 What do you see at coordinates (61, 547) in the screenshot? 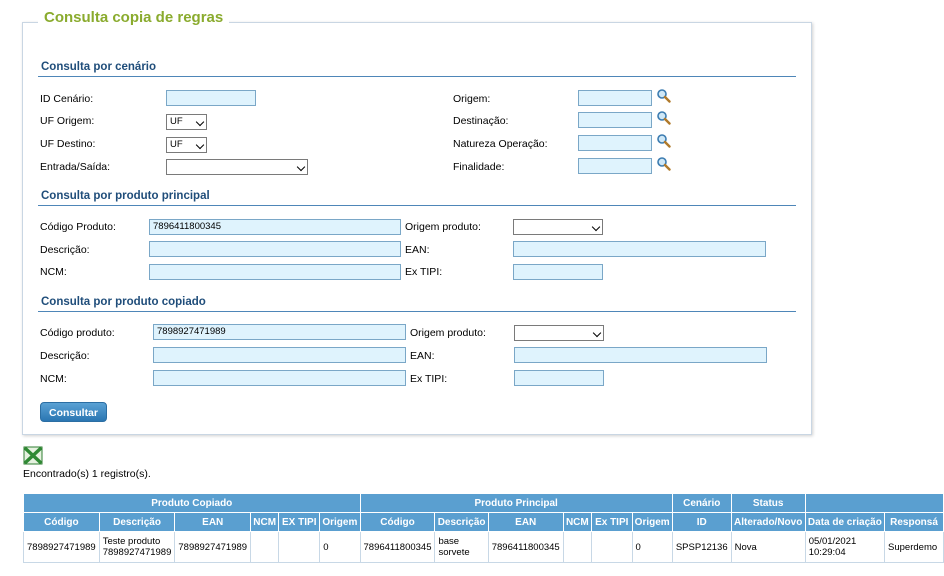
I see `cell-cp-codigo: 7898927471989` at bounding box center [61, 547].